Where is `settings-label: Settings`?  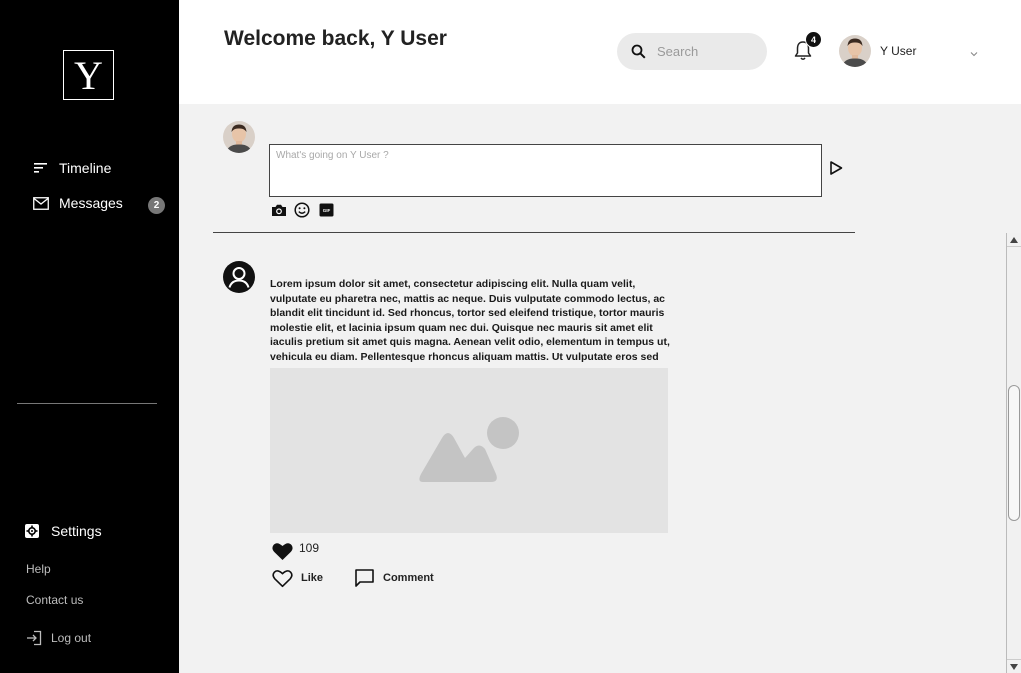
settings-label: Settings is located at coordinates (76, 531).